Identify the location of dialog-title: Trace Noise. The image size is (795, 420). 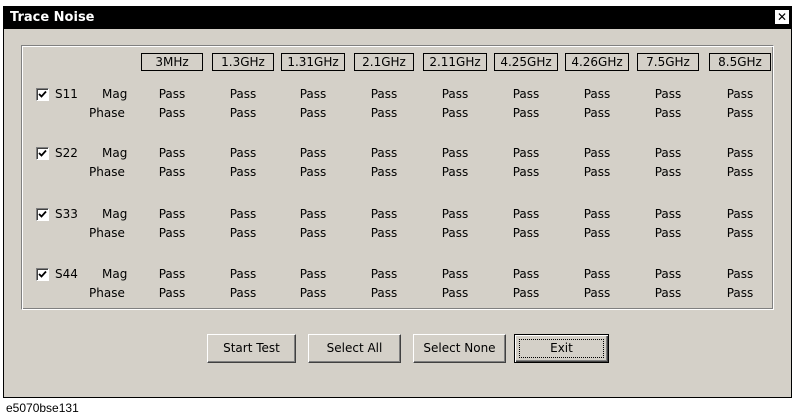
(52, 17).